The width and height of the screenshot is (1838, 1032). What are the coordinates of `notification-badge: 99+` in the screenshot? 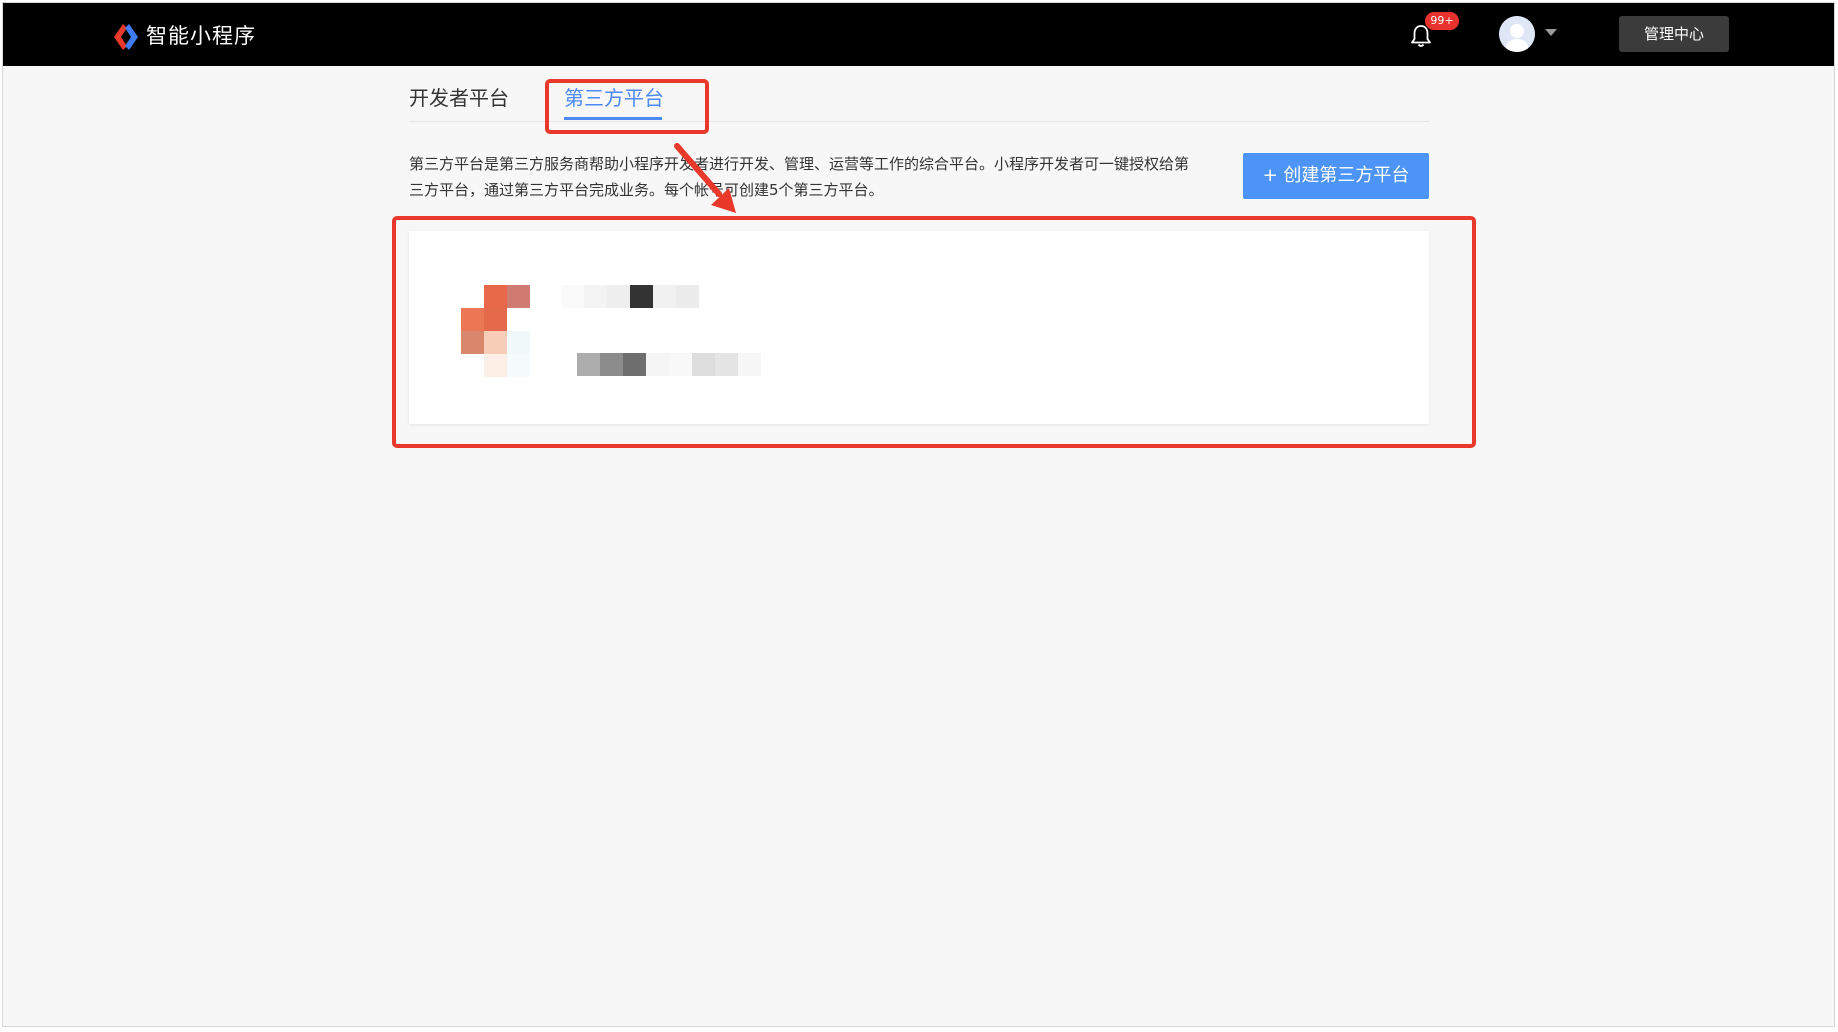 It's located at (1442, 21).